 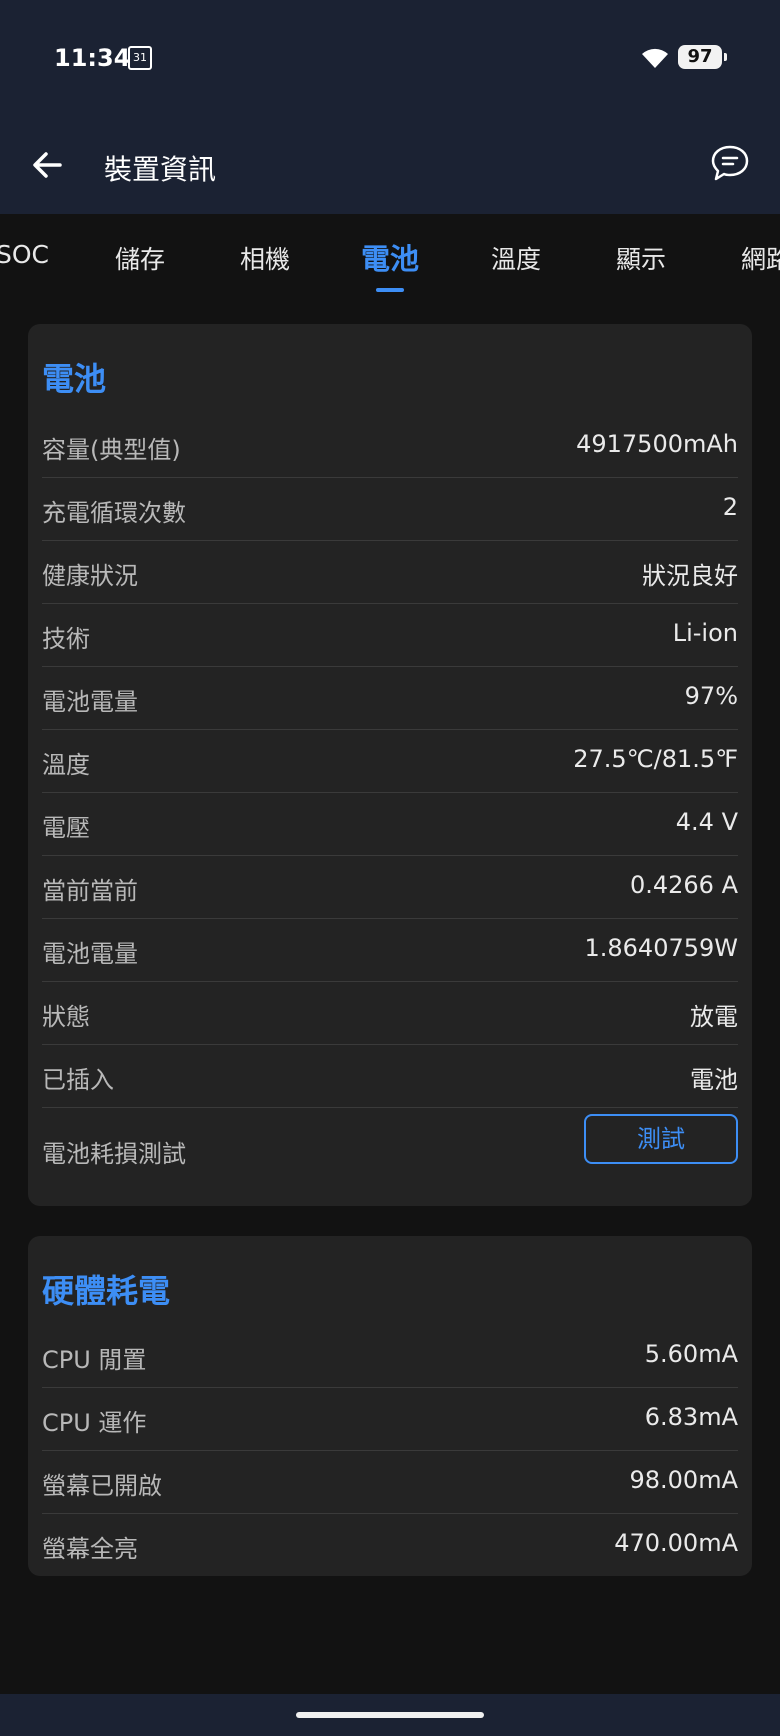 What do you see at coordinates (66, 639) in the screenshot?
I see `row-label: 技術` at bounding box center [66, 639].